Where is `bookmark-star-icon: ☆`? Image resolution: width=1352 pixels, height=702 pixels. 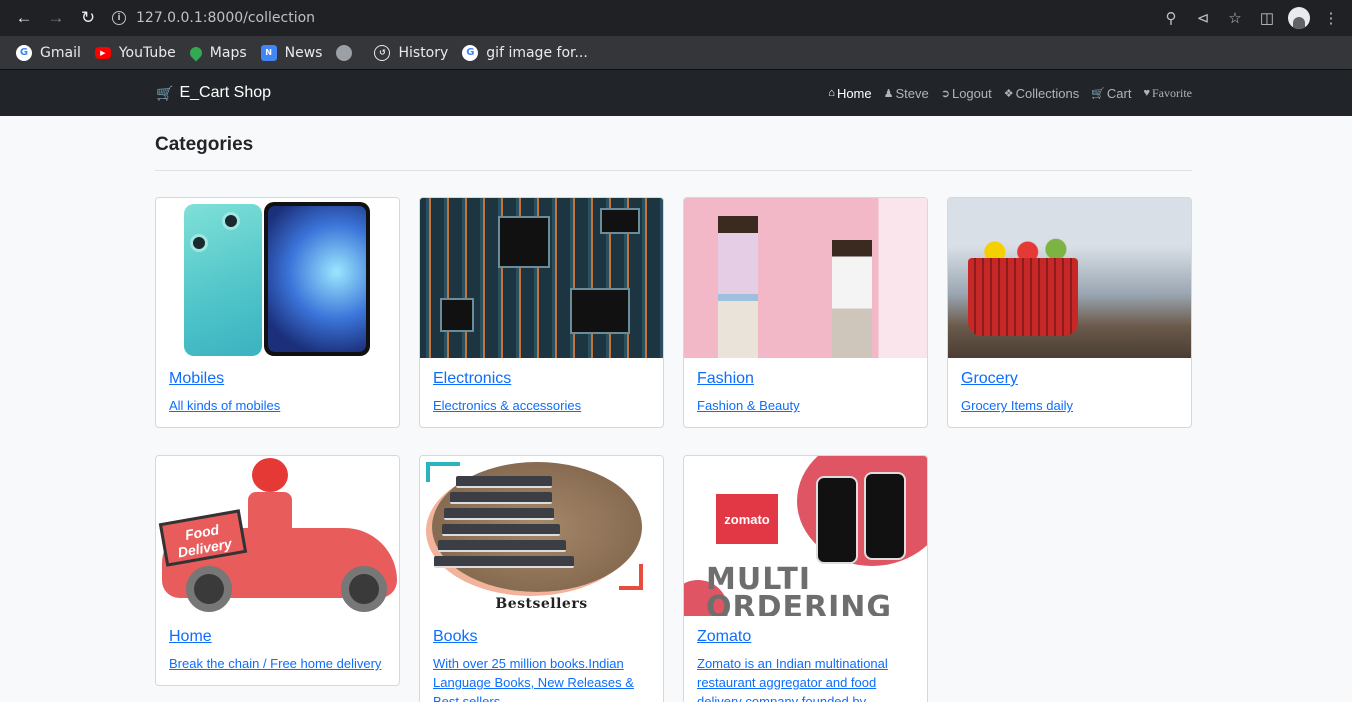 bookmark-star-icon: ☆ is located at coordinates (1235, 18).